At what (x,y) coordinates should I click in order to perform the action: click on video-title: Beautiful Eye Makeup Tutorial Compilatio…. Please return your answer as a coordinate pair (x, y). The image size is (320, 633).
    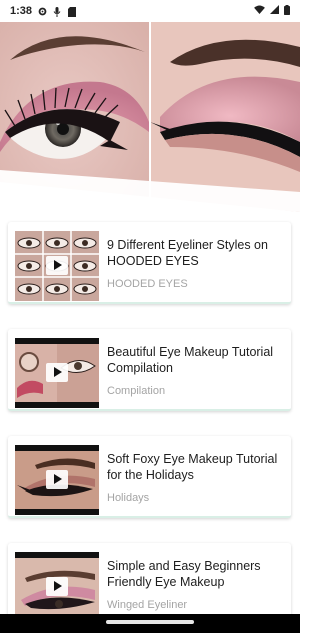
    Looking at the image, I should click on (190, 360).